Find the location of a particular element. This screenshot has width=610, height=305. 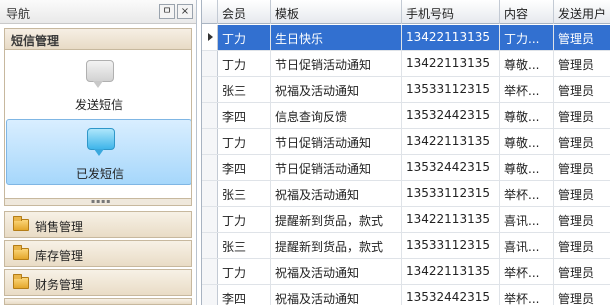

table-row: 李四 信息查询反馈 13532442315 尊敬... 管理员 is located at coordinates (406, 116).